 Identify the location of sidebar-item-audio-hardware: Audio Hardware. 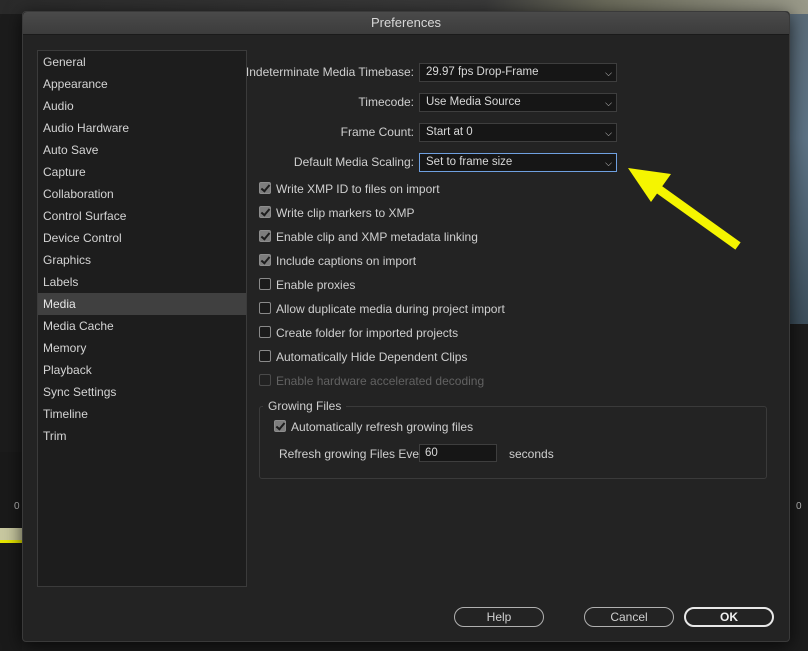
(142, 128).